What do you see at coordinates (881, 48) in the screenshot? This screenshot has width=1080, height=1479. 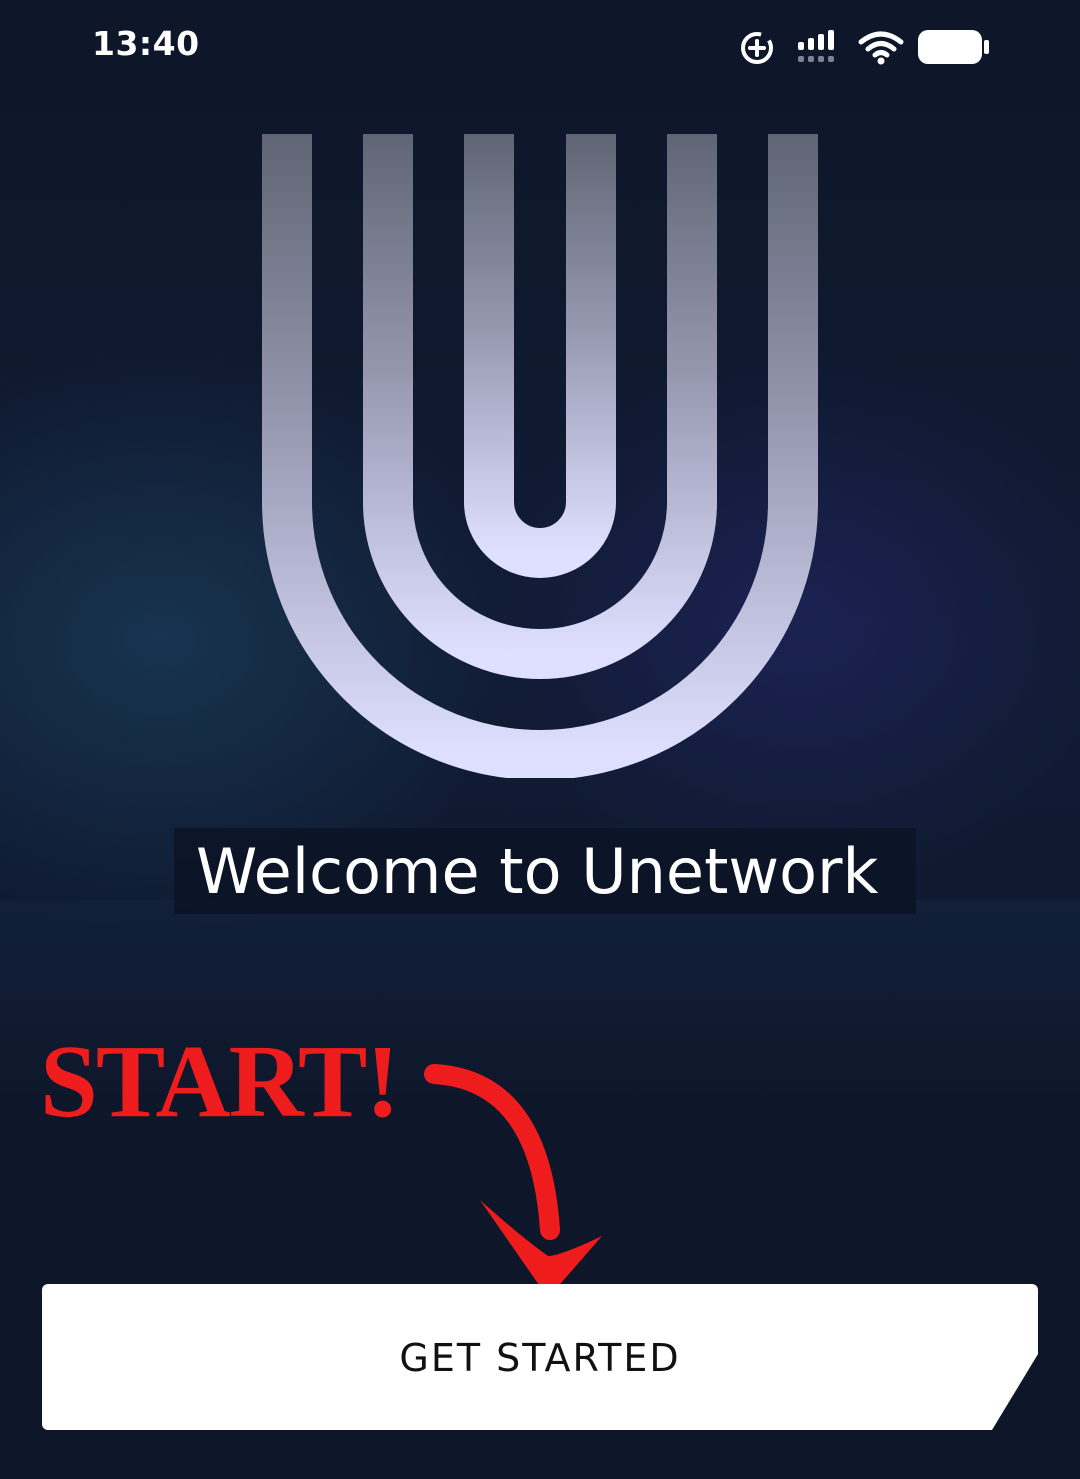 I see `wifi-icon` at bounding box center [881, 48].